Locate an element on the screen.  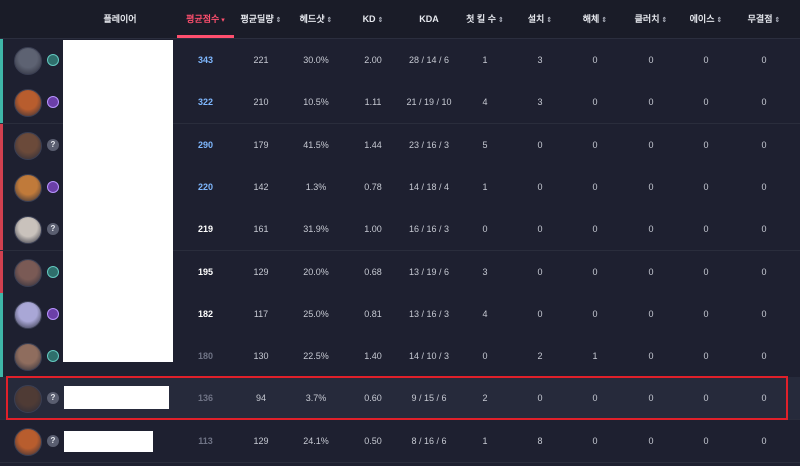
cell-fb: 2 is located at coordinates (485, 398).